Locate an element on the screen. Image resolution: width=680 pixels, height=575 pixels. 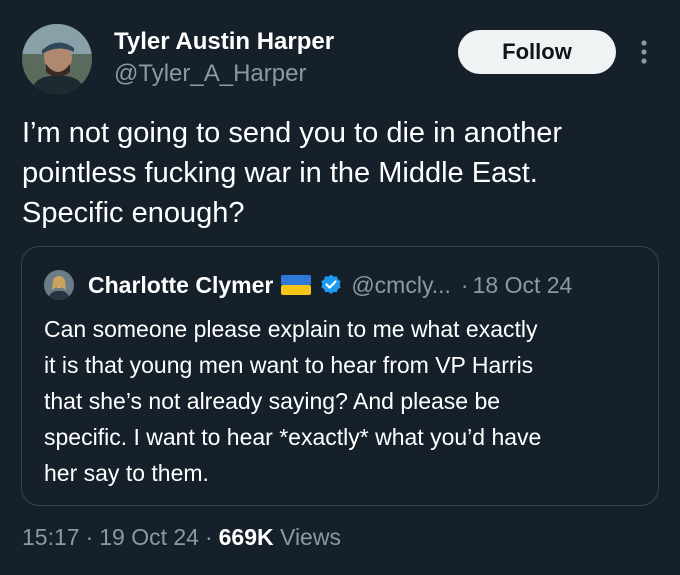
views-label: Views is located at coordinates (310, 537).